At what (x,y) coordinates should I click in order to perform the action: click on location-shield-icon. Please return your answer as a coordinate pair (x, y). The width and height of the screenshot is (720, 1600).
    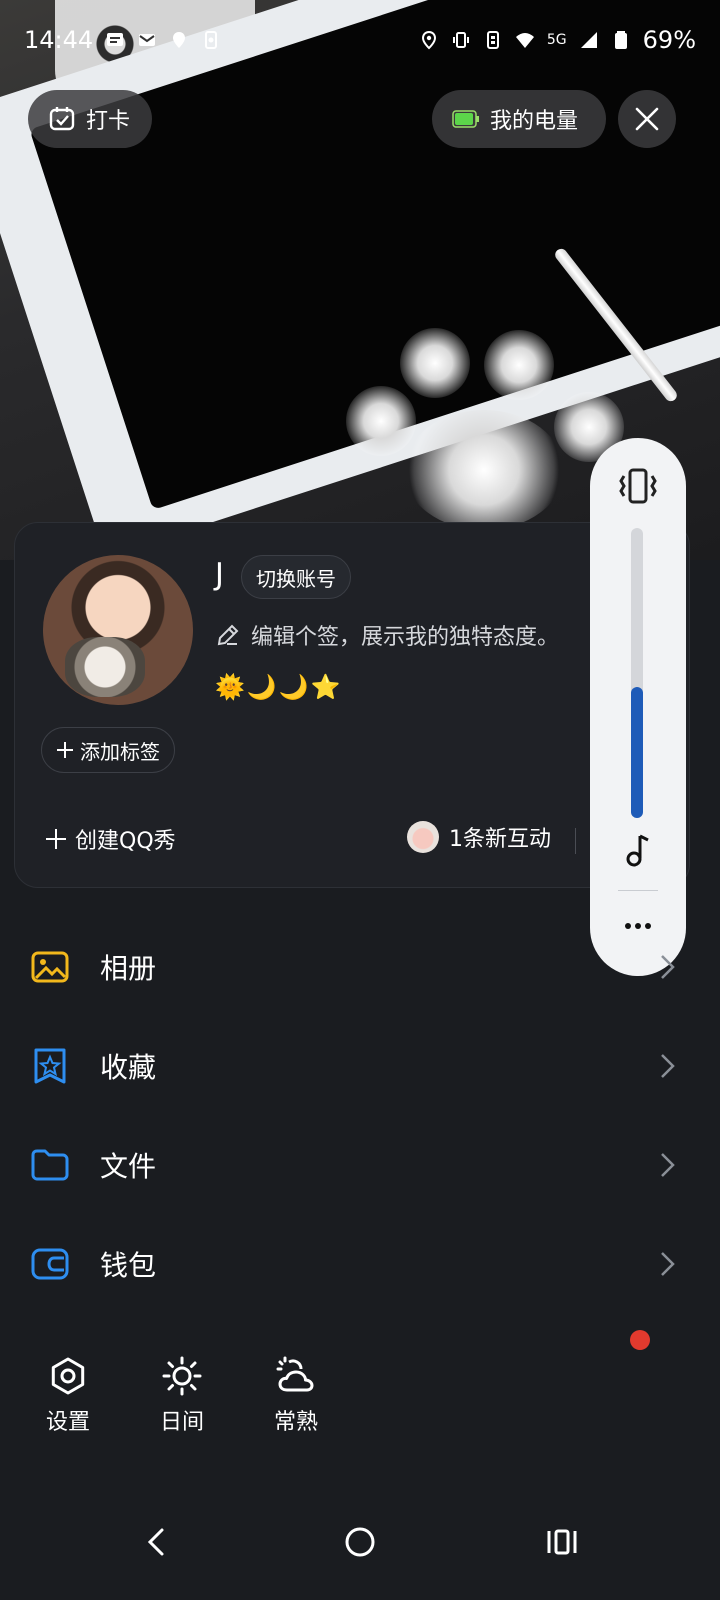
    Looking at the image, I should click on (179, 40).